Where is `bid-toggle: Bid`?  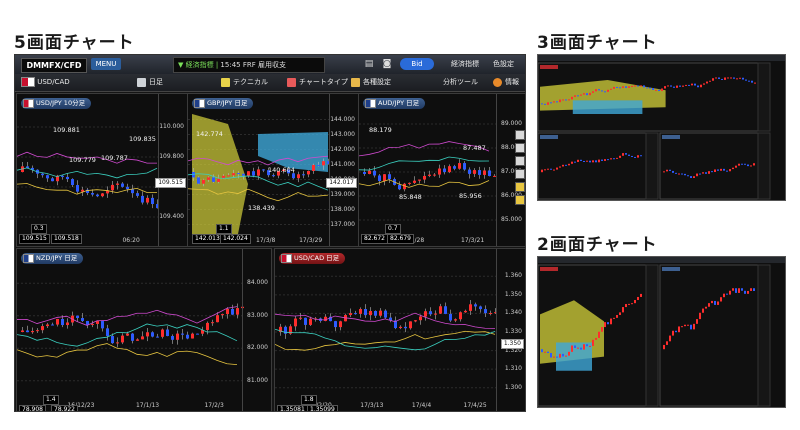 bid-toggle: Bid is located at coordinates (417, 64).